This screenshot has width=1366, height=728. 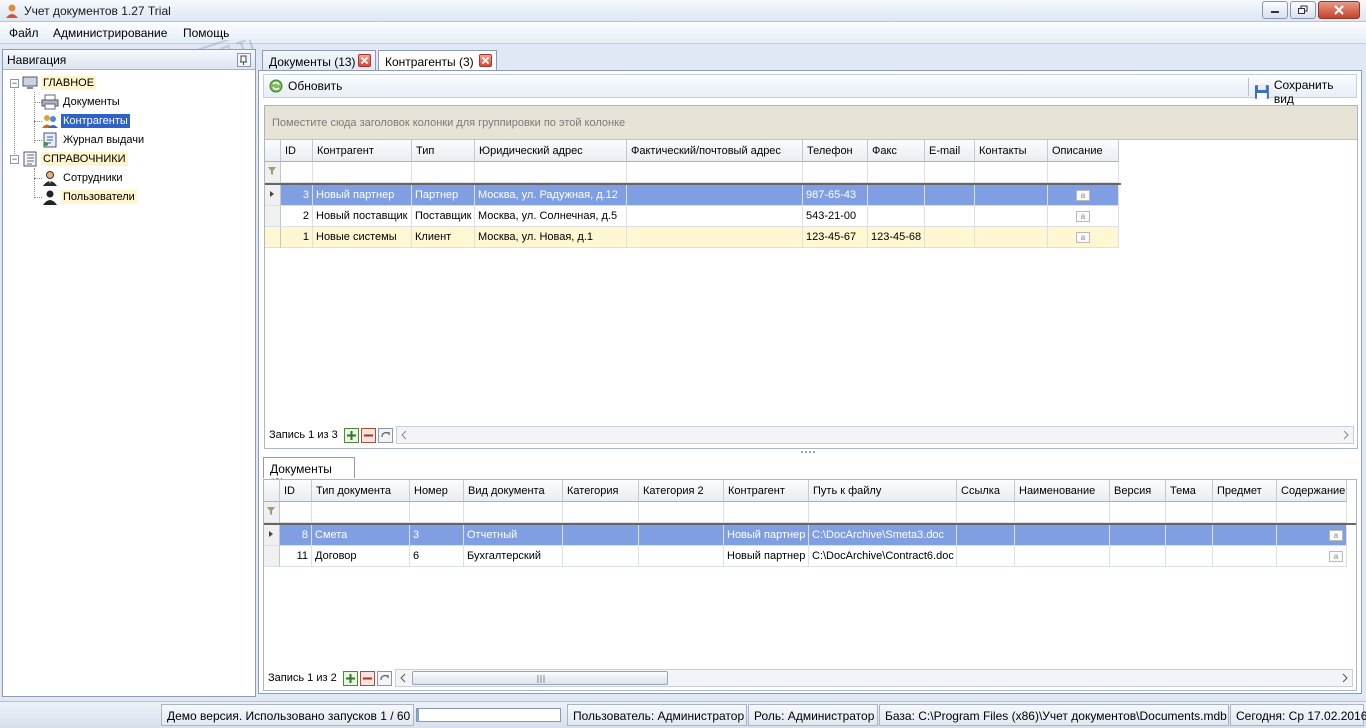 What do you see at coordinates (443, 195) in the screenshot?
I see `cell-type: Партнер` at bounding box center [443, 195].